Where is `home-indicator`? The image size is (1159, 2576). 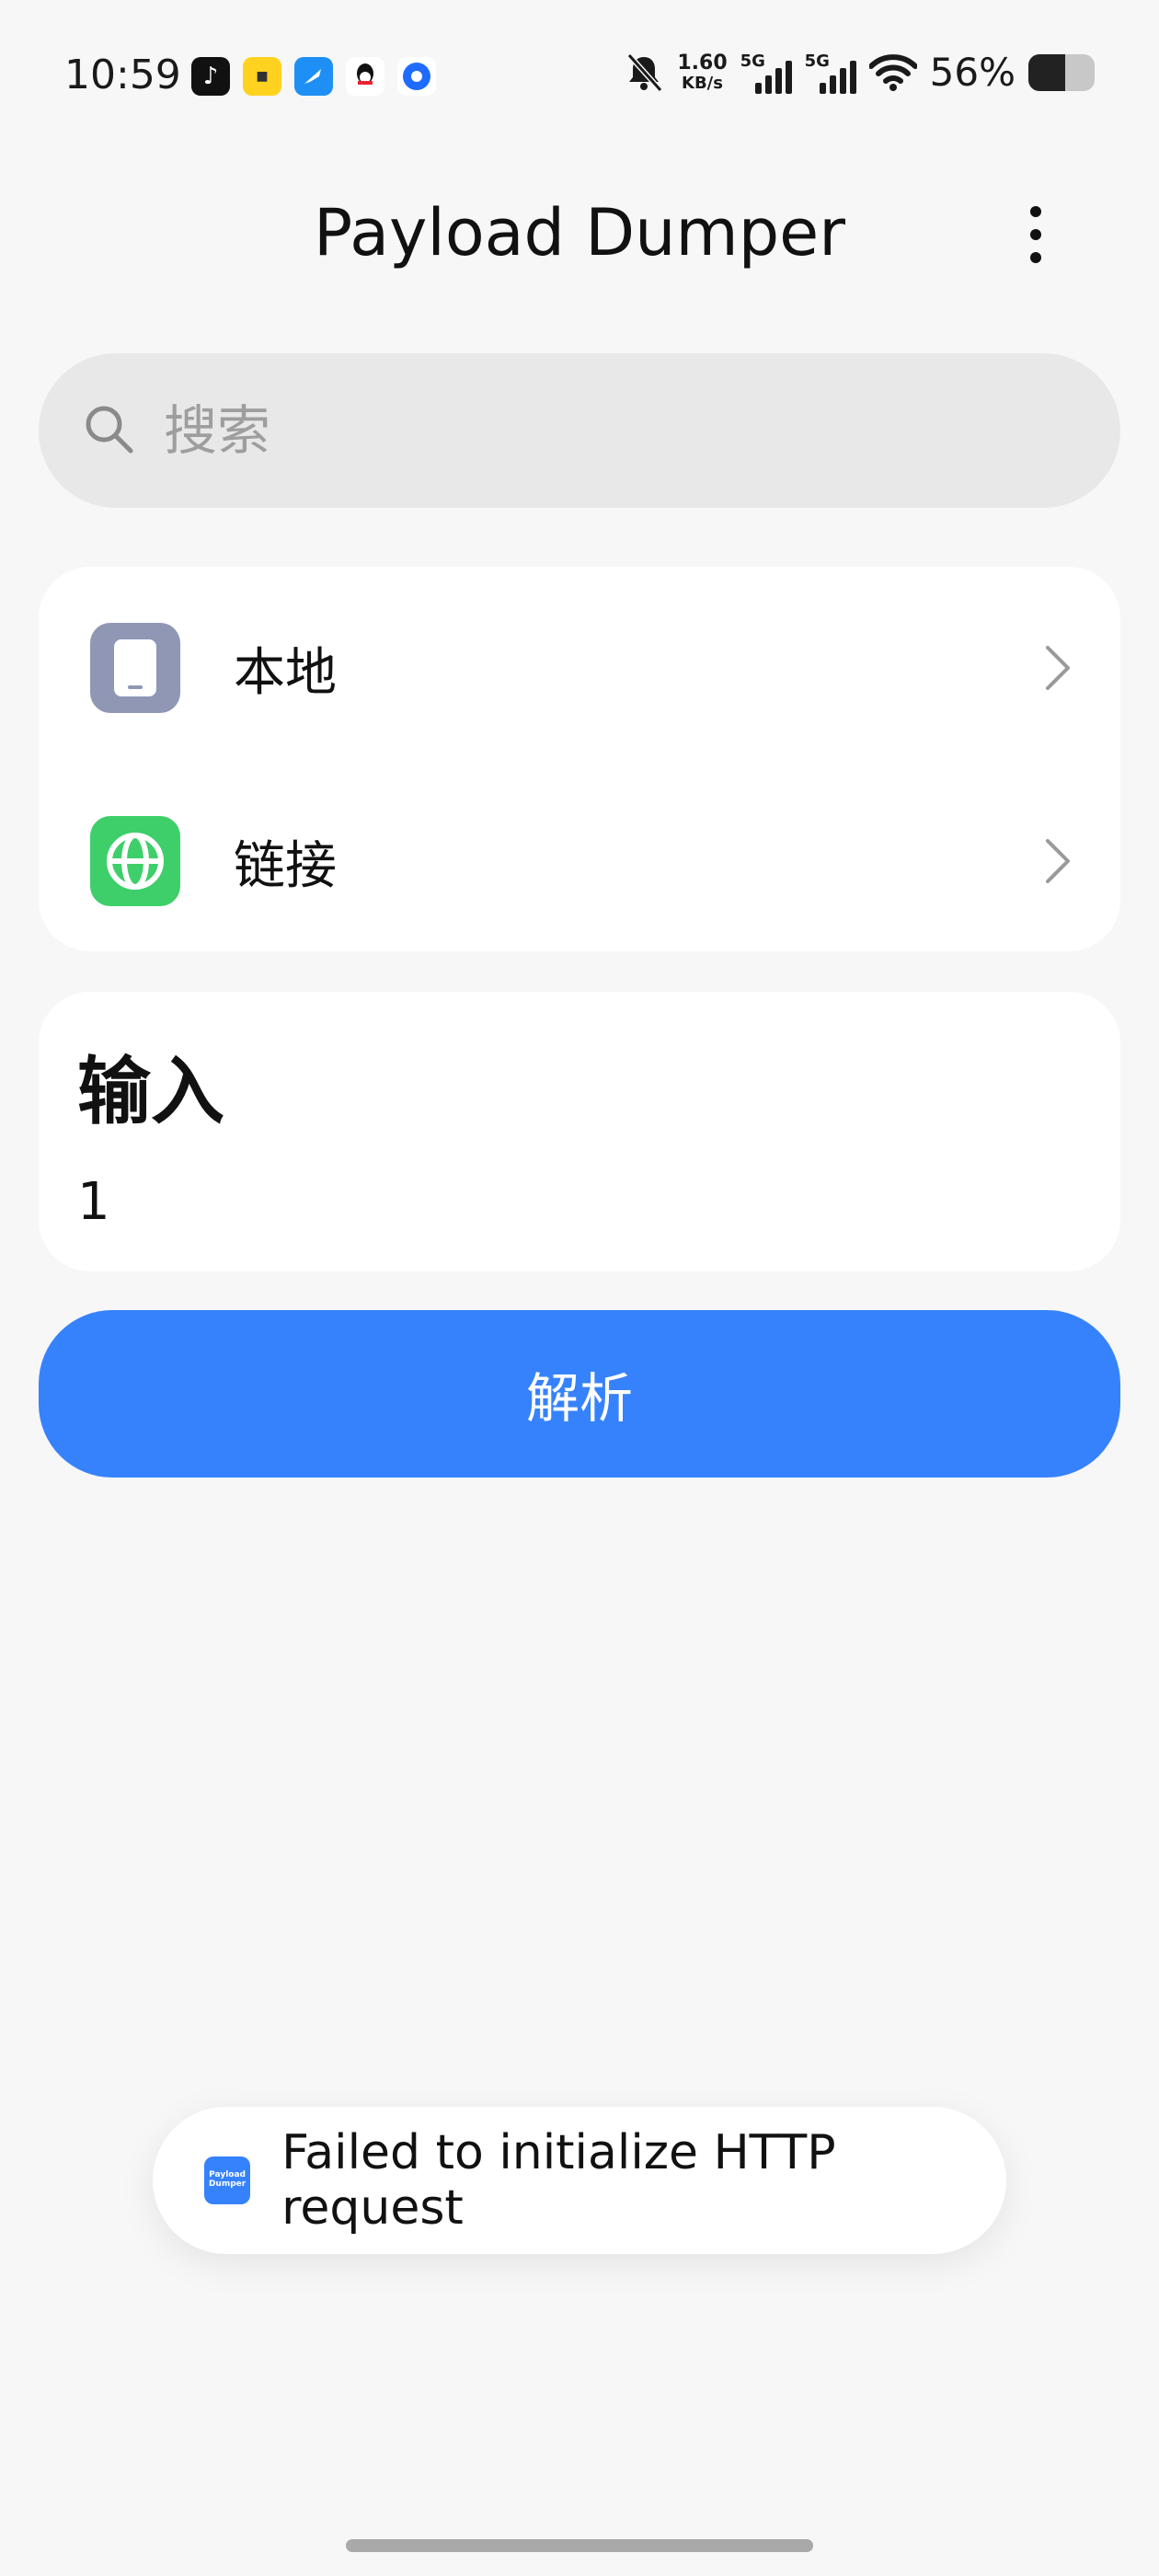
home-indicator is located at coordinates (579, 2545).